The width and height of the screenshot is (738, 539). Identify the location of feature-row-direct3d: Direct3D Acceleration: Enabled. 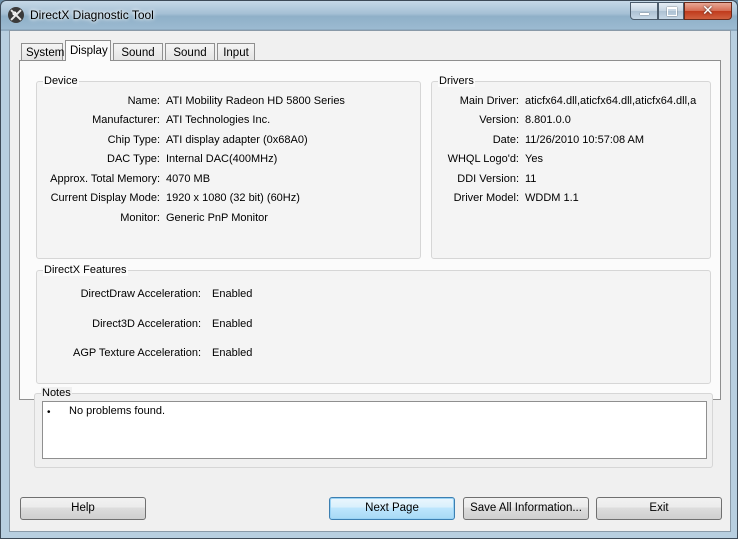
(374, 324).